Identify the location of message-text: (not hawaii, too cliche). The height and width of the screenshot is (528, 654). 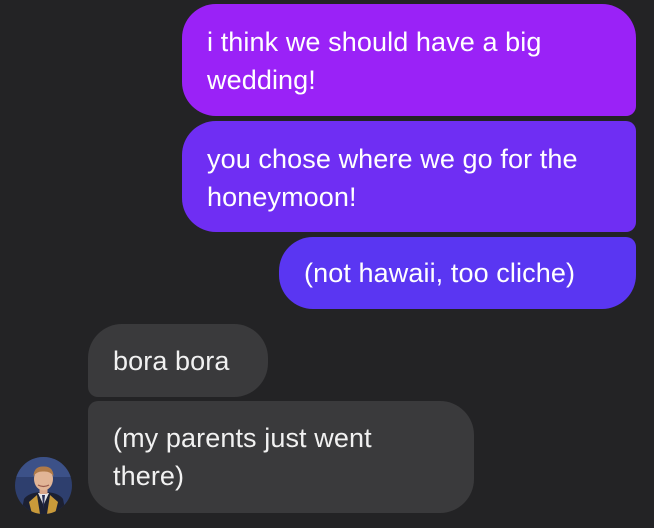
(440, 273).